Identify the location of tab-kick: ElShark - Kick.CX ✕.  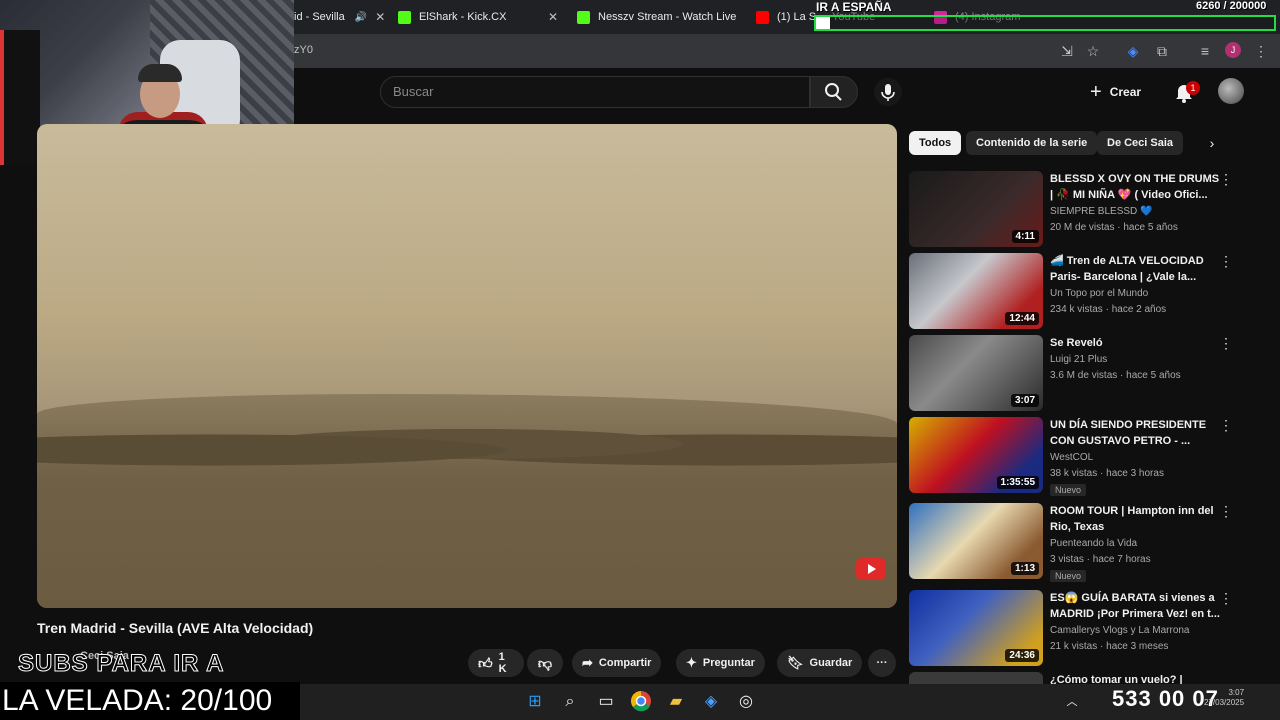
(478, 17).